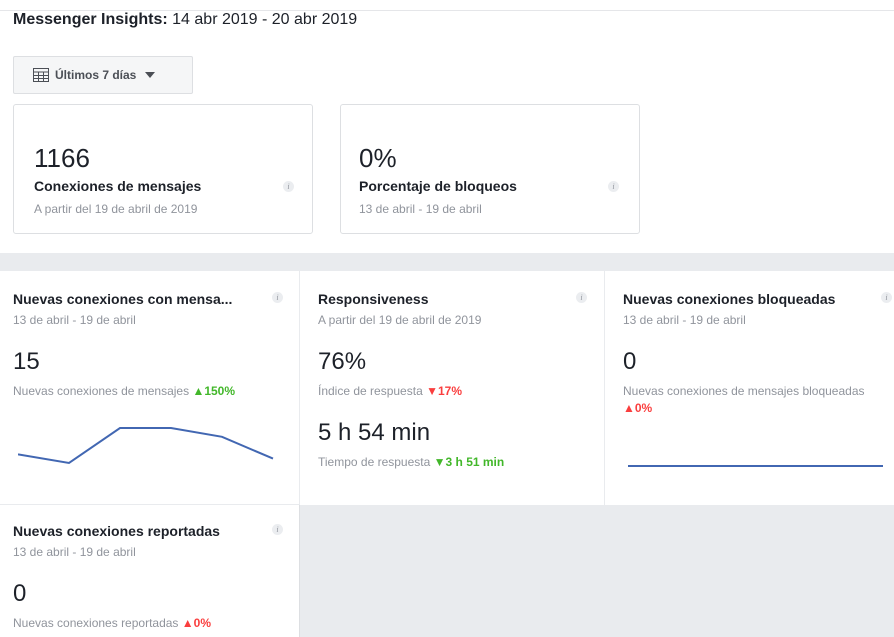  What do you see at coordinates (41, 75) in the screenshot?
I see `calendar-icon` at bounding box center [41, 75].